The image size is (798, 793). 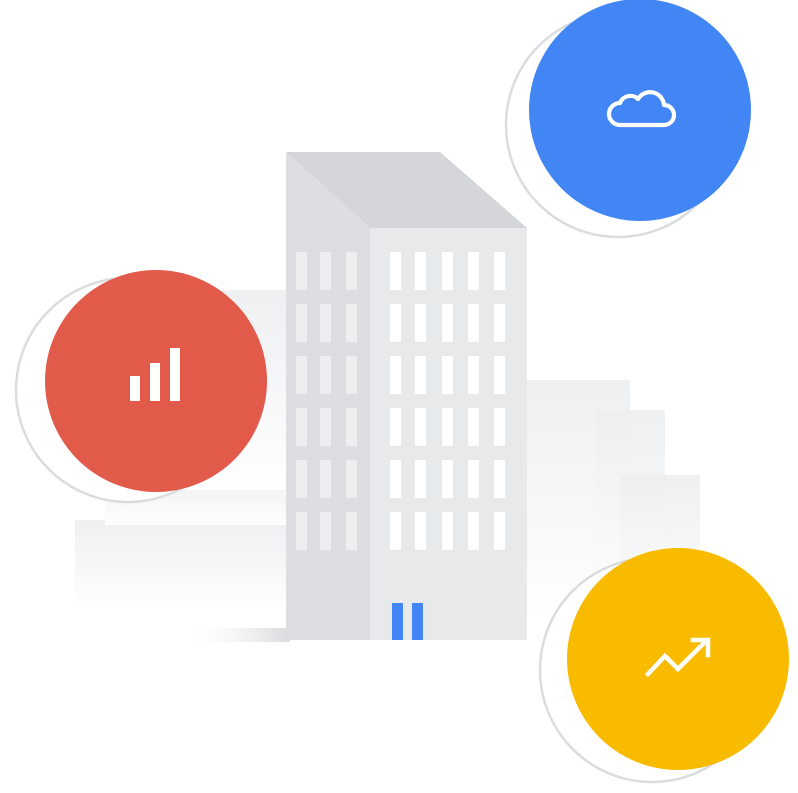 What do you see at coordinates (397, 621) in the screenshot?
I see `door-left` at bounding box center [397, 621].